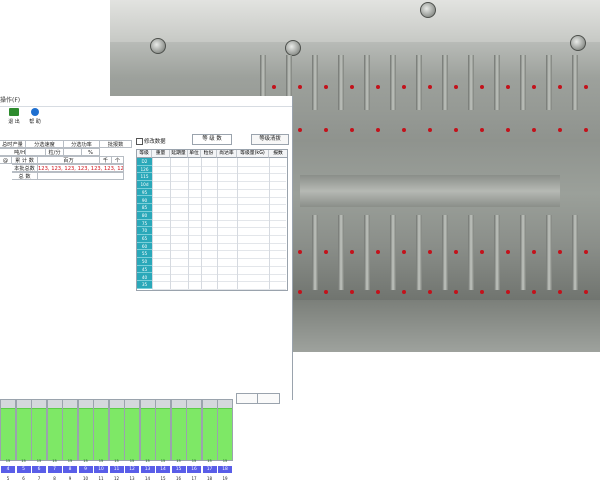 This screenshot has width=600, height=496. I want to click on bin-4: 15 7 8, so click(54, 447).